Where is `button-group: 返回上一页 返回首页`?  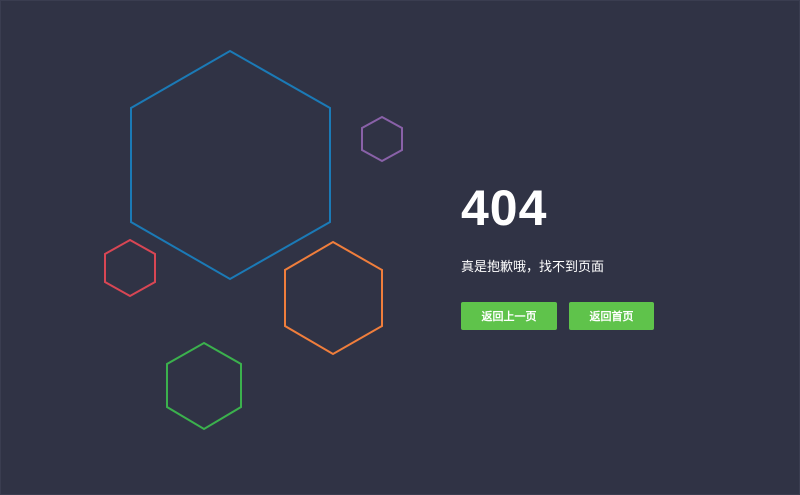 button-group: 返回上一页 返回首页 is located at coordinates (621, 316).